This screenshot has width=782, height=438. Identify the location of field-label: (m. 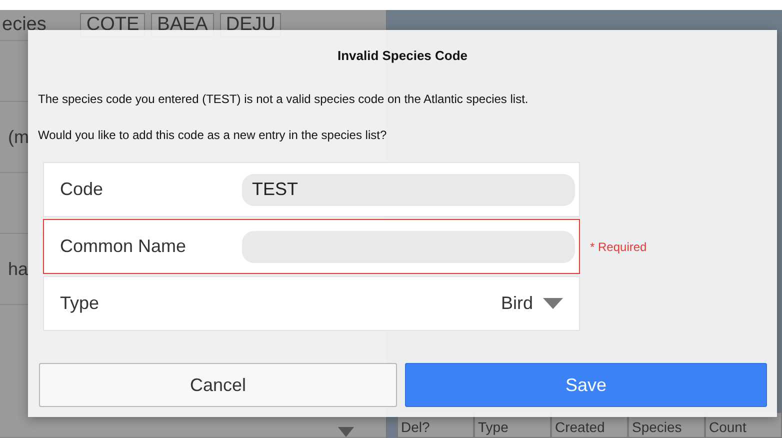
(18, 137).